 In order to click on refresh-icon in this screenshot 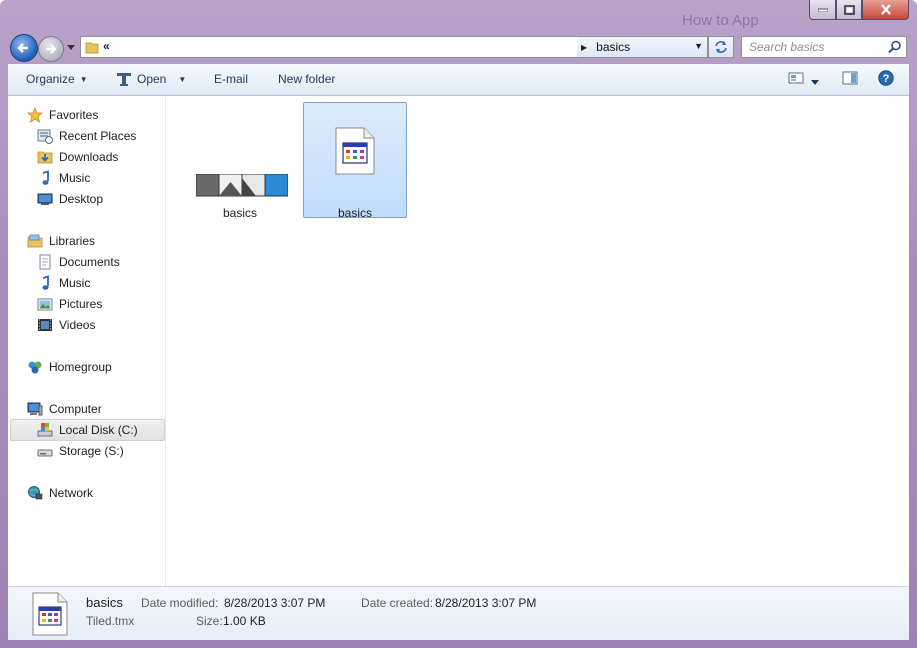, I will do `click(721, 47)`.